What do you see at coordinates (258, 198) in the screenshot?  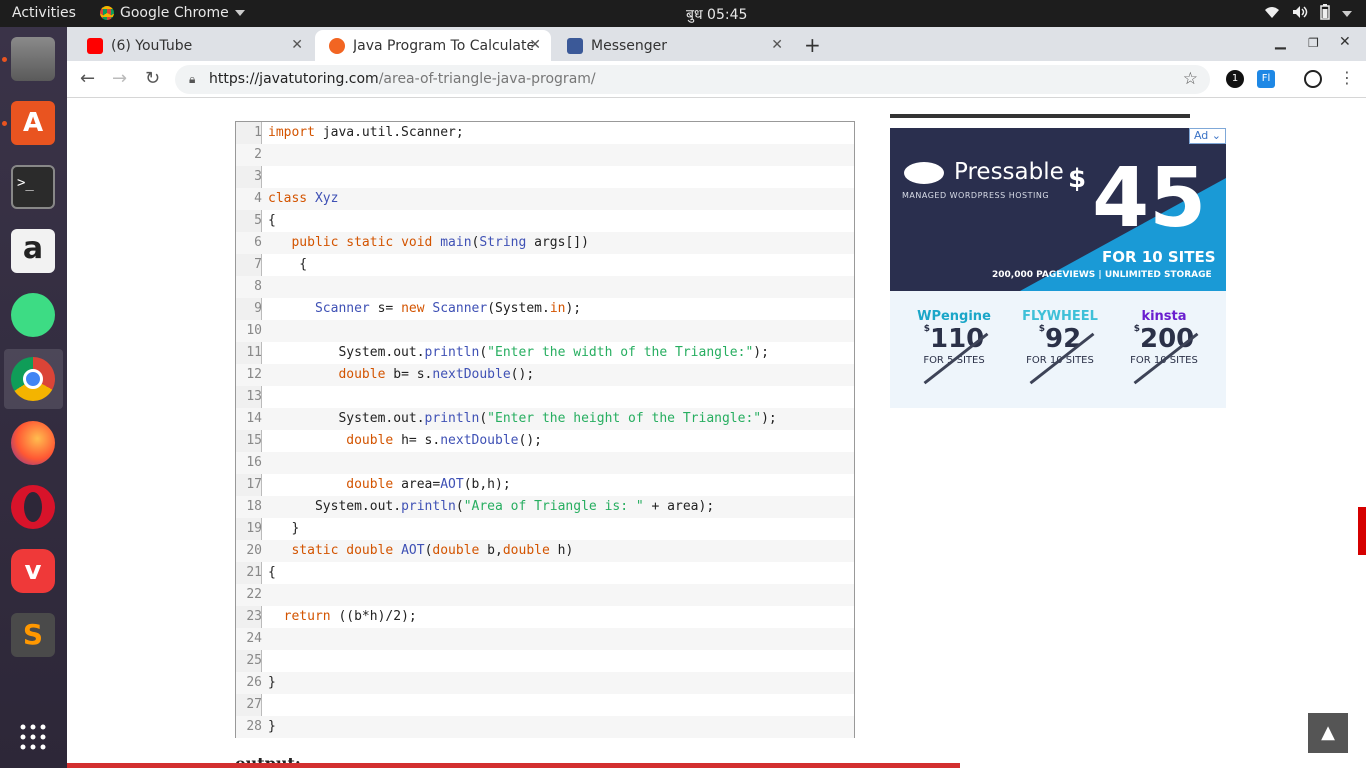 I see `line-number: 4` at bounding box center [258, 198].